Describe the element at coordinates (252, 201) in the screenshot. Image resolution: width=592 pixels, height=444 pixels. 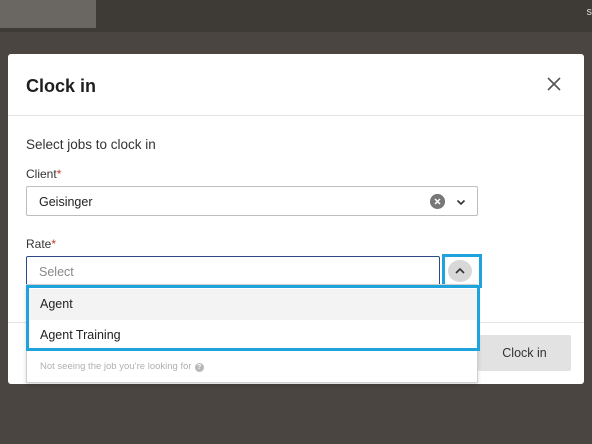
I see `client-select: Geisinger` at that location.